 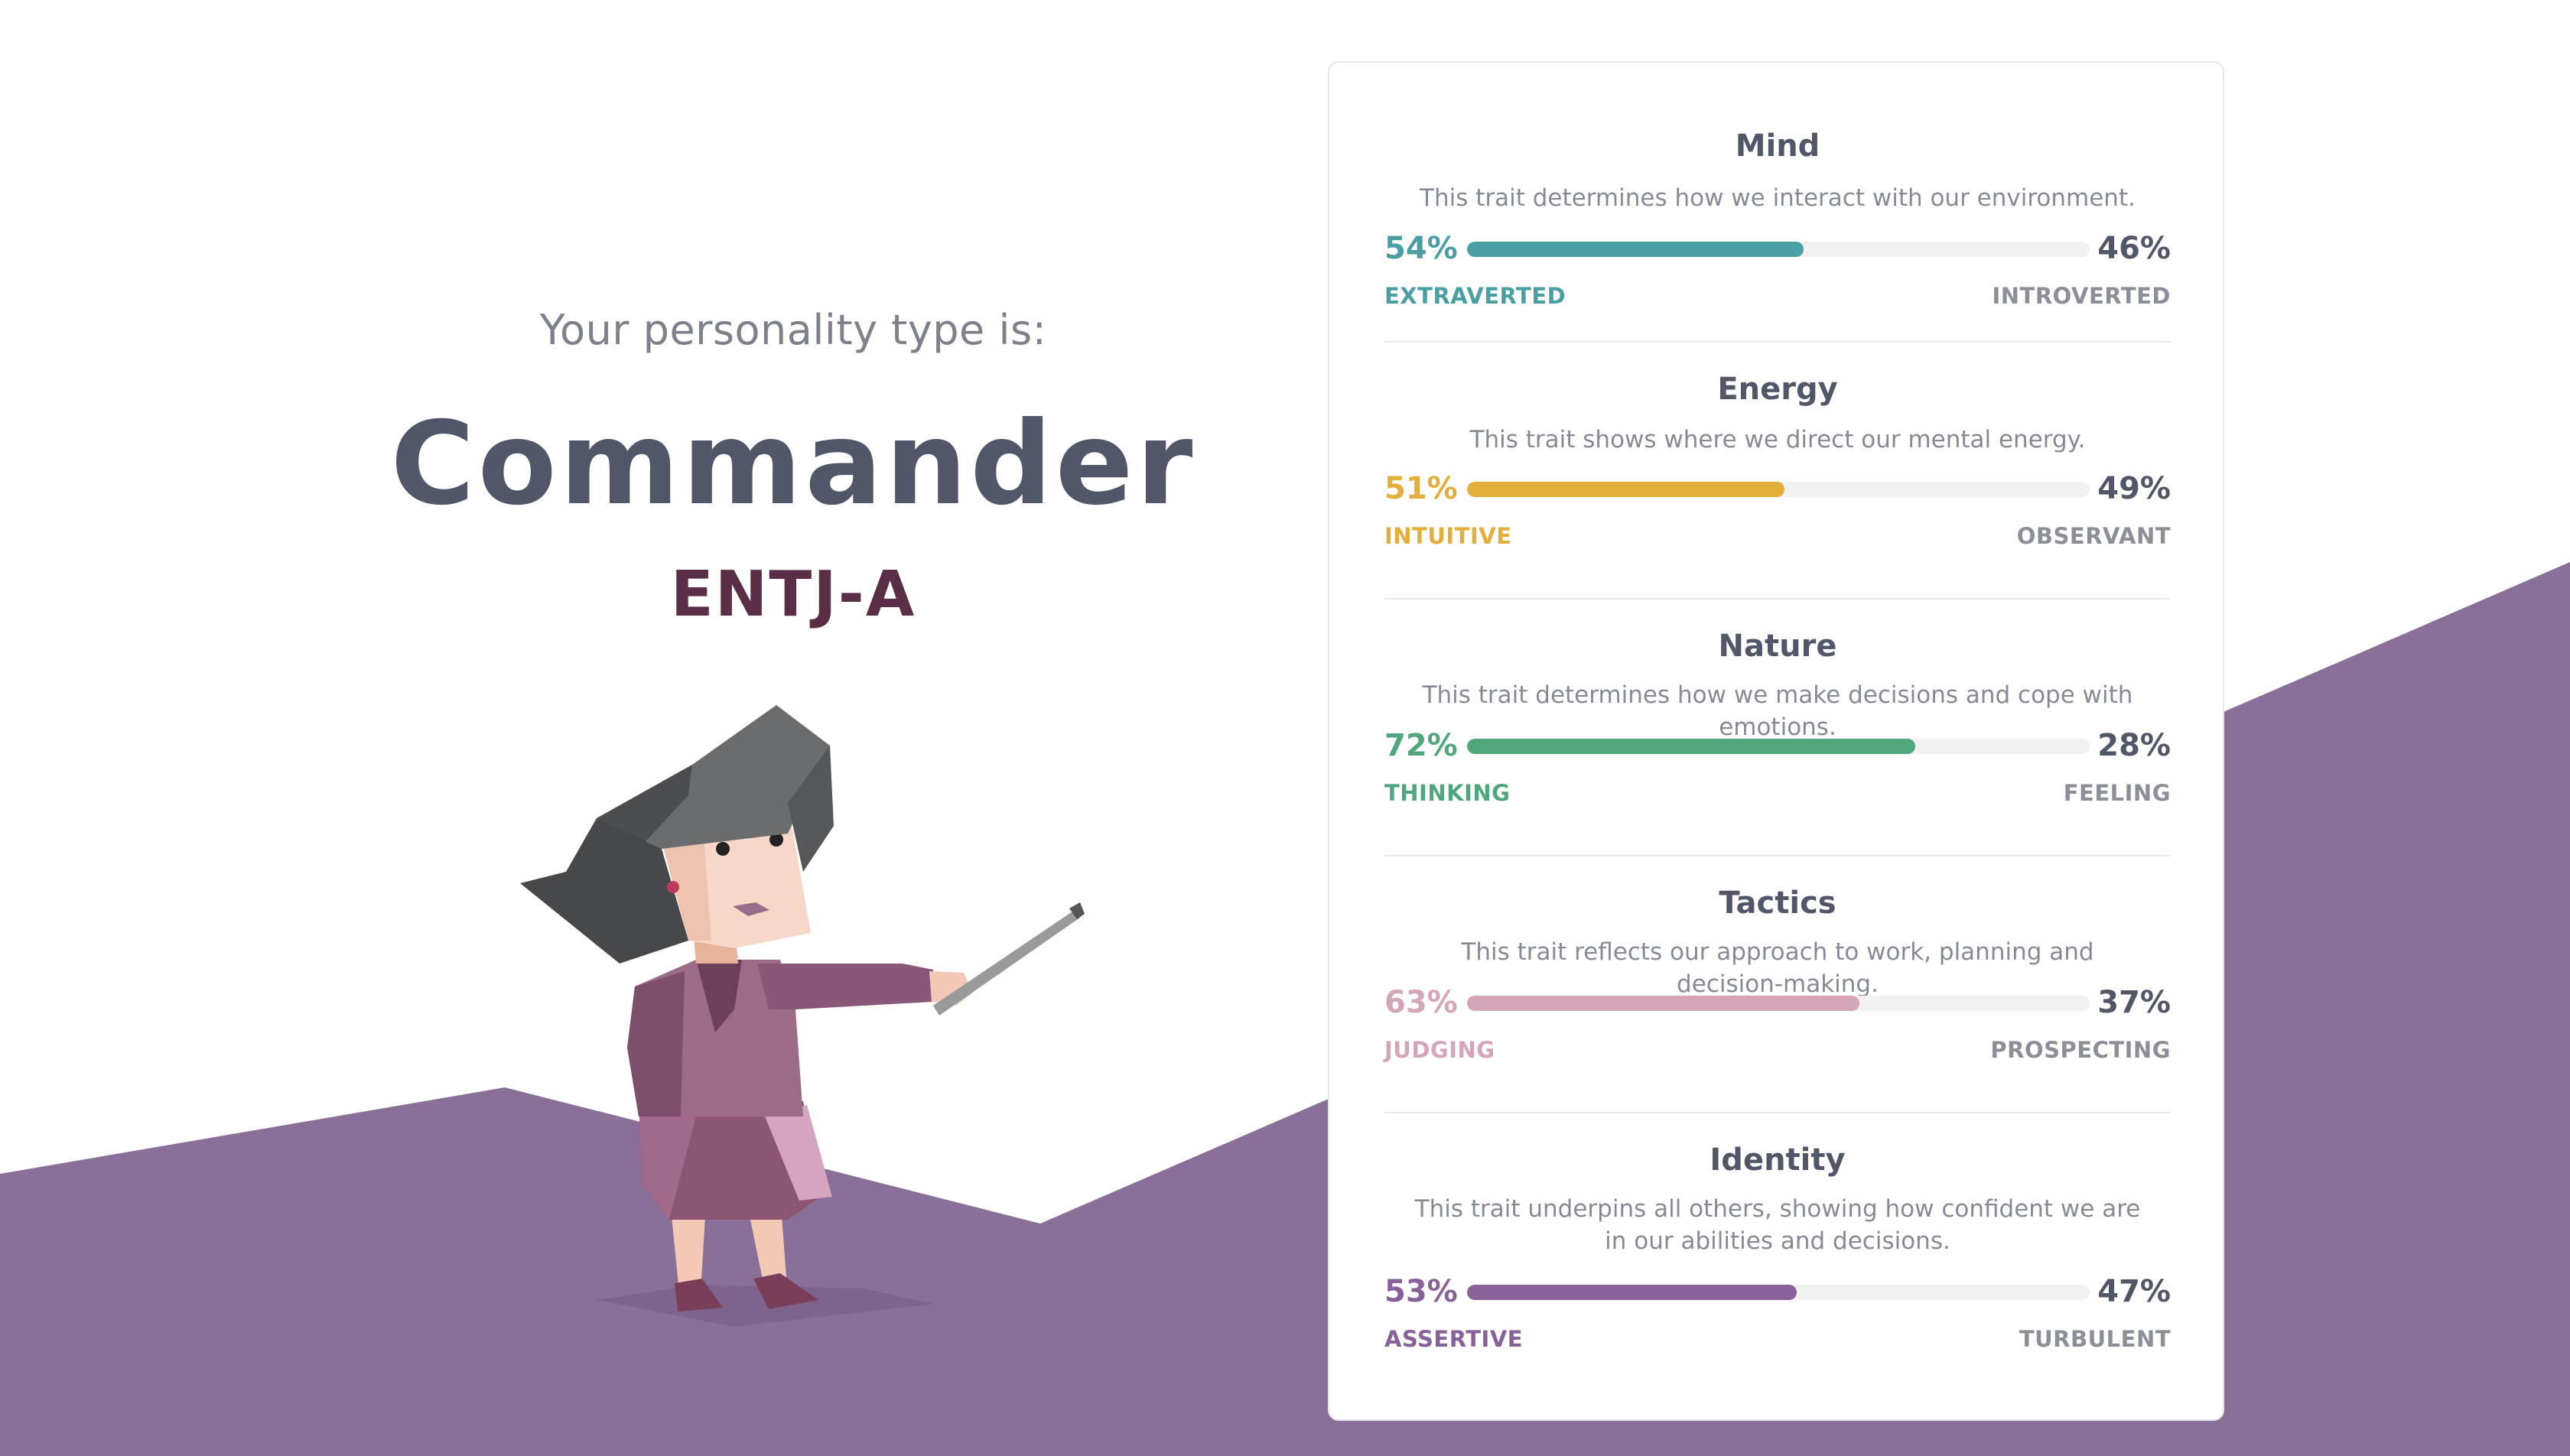 I want to click on jacket-shade, so click(x=656, y=1043).